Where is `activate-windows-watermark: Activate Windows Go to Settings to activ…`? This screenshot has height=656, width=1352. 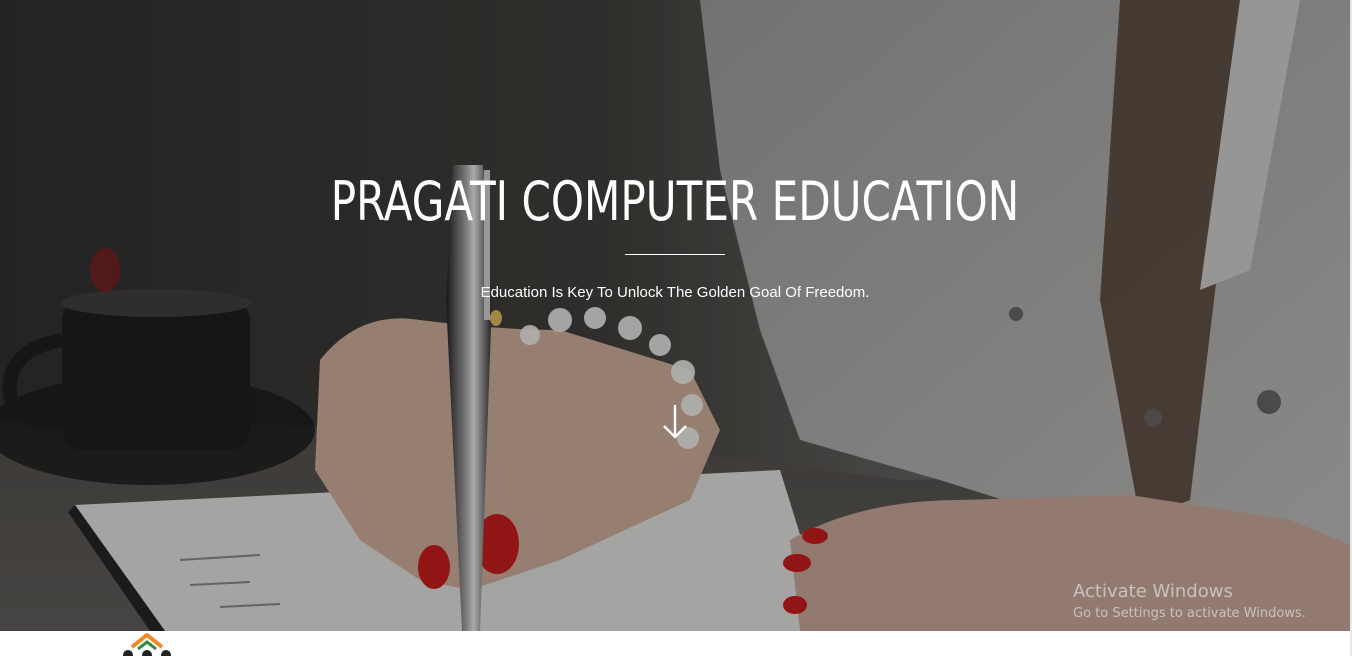
activate-windows-watermark: Activate Windows Go to Settings to activ… is located at coordinates (1189, 602).